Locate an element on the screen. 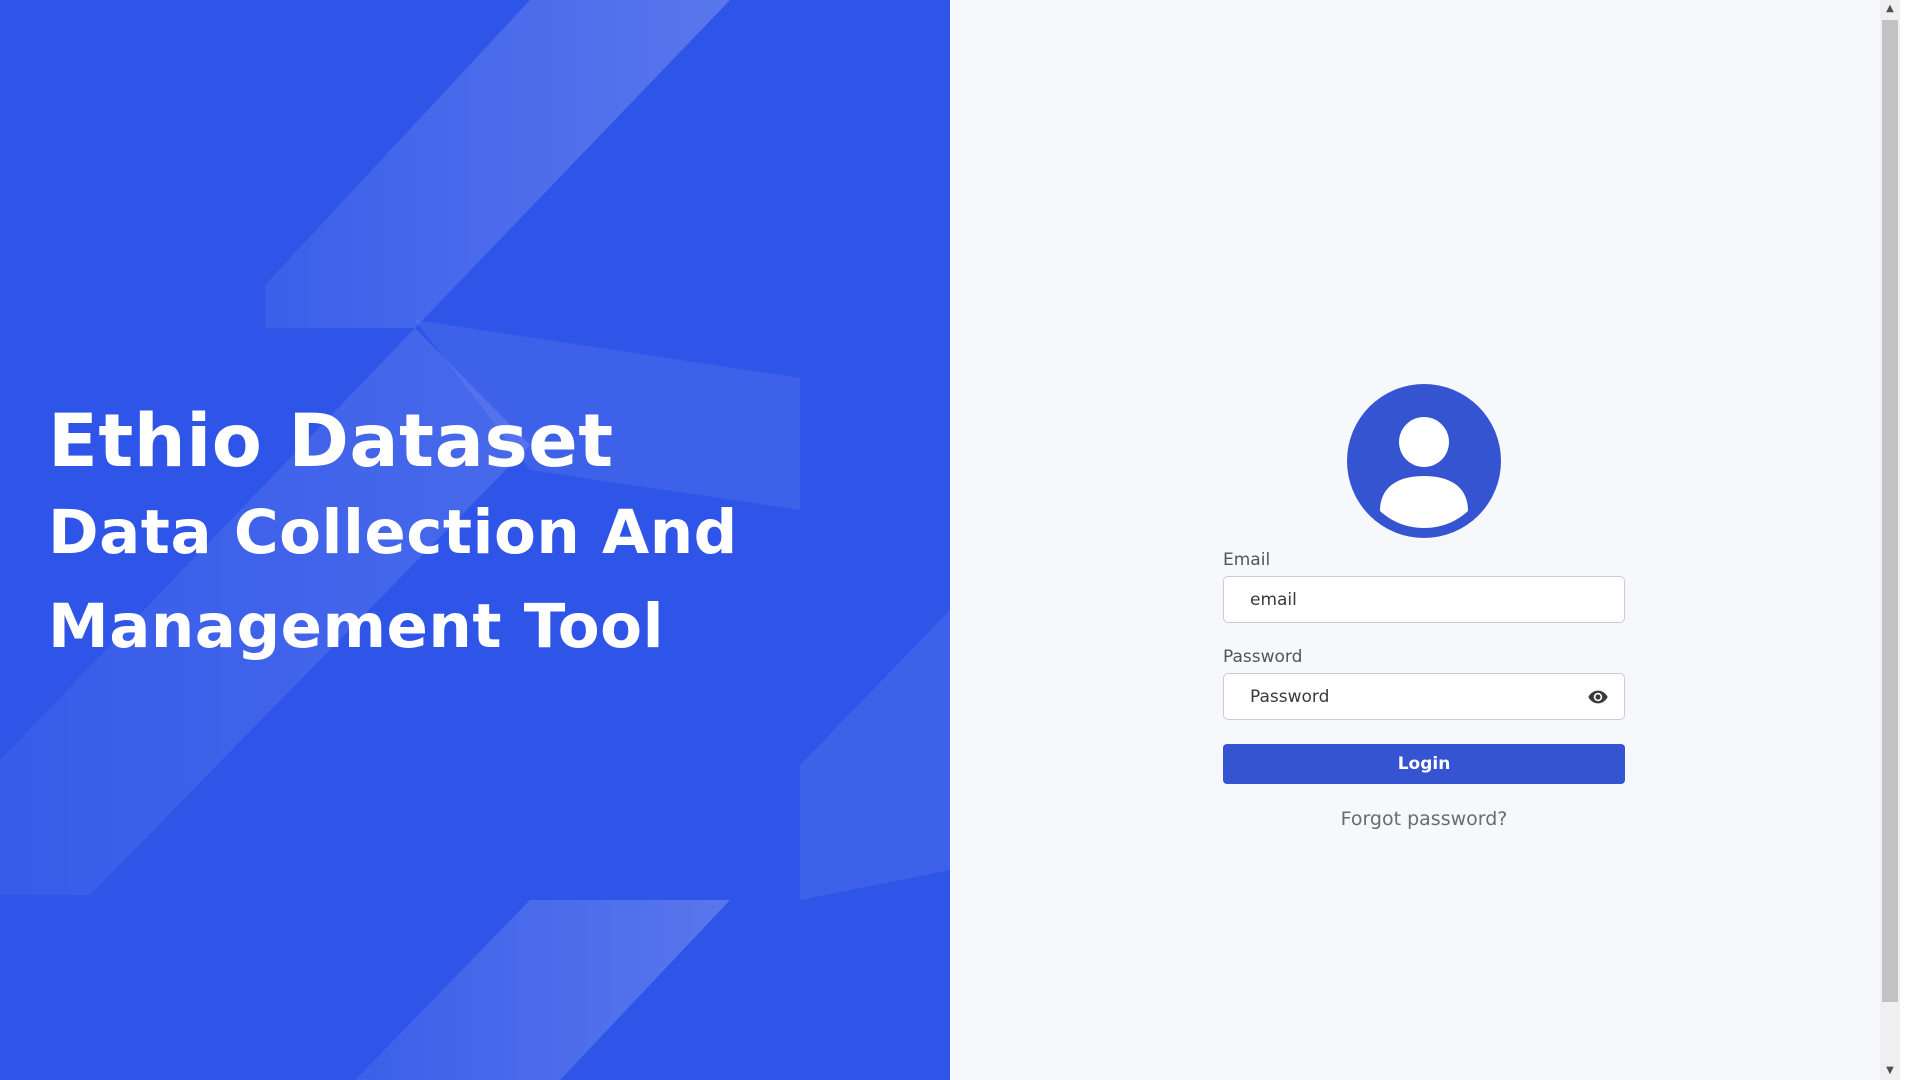 The width and height of the screenshot is (1920, 1080). eye-icon is located at coordinates (1598, 697).